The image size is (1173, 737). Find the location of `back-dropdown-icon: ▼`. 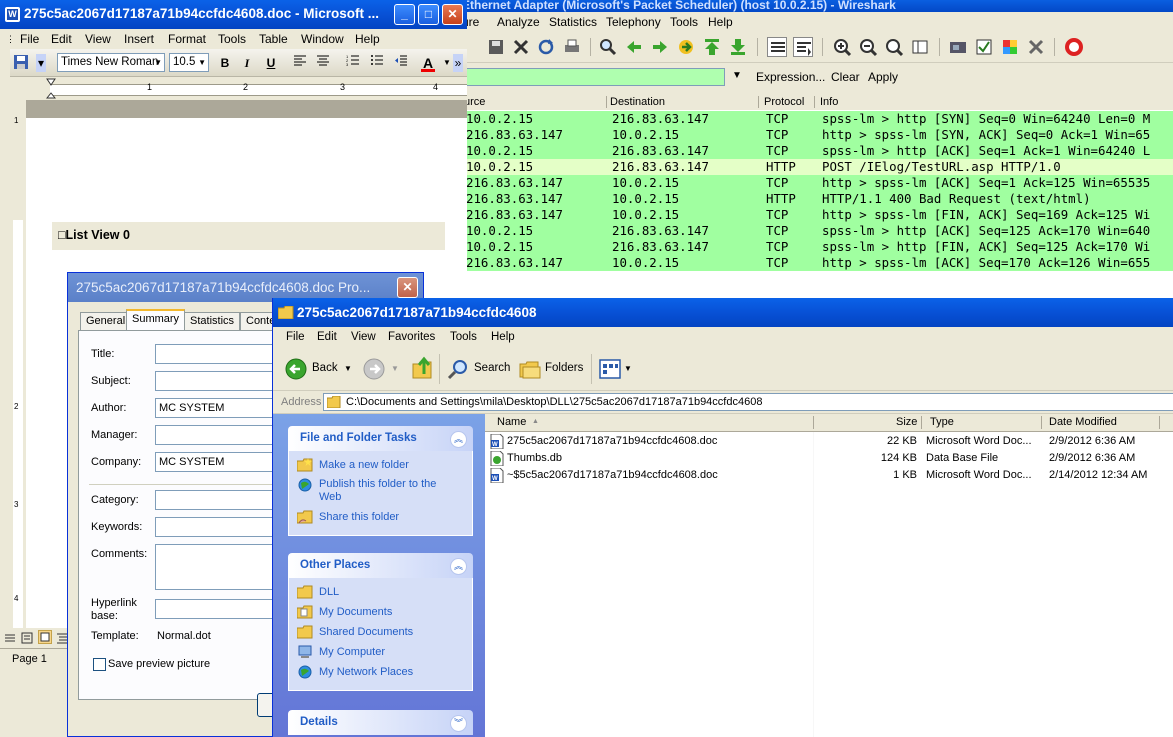

back-dropdown-icon: ▼ is located at coordinates (348, 368).